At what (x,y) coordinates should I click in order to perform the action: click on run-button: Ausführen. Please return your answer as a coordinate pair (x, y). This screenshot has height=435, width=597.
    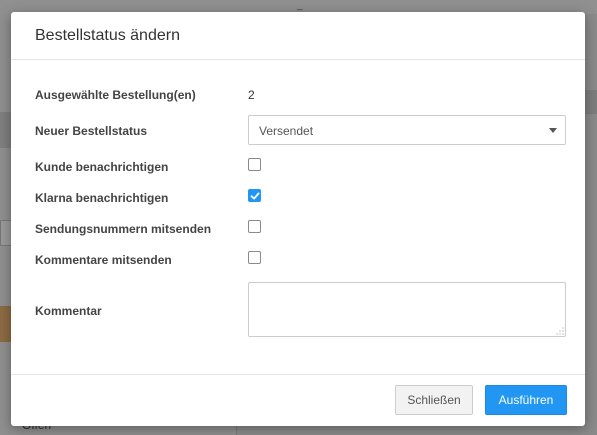
    Looking at the image, I should click on (526, 400).